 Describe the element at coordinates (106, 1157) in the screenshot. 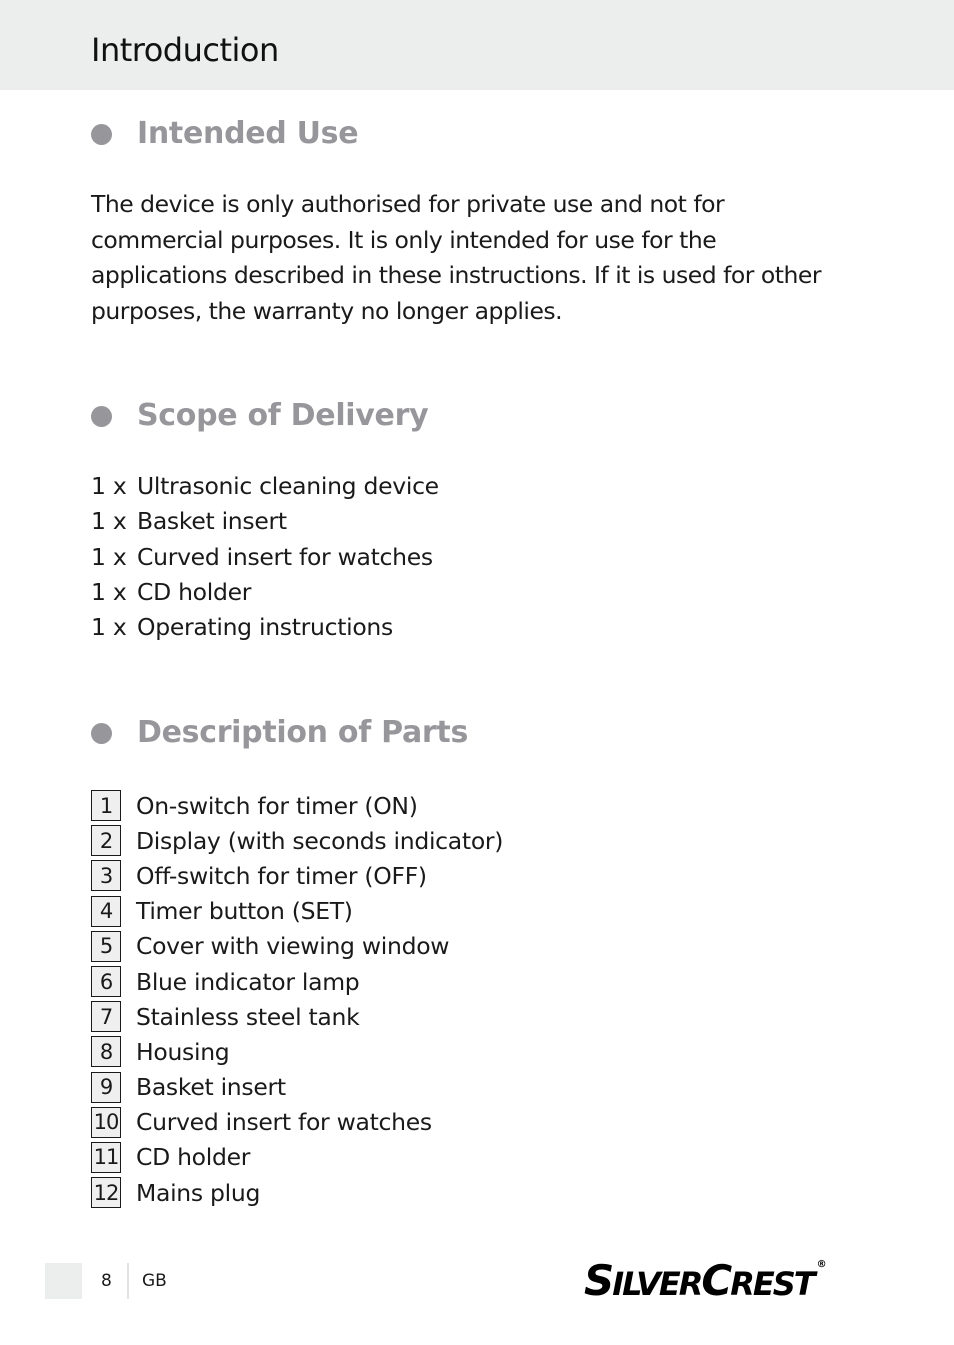

I see `part-number-box: 11` at that location.